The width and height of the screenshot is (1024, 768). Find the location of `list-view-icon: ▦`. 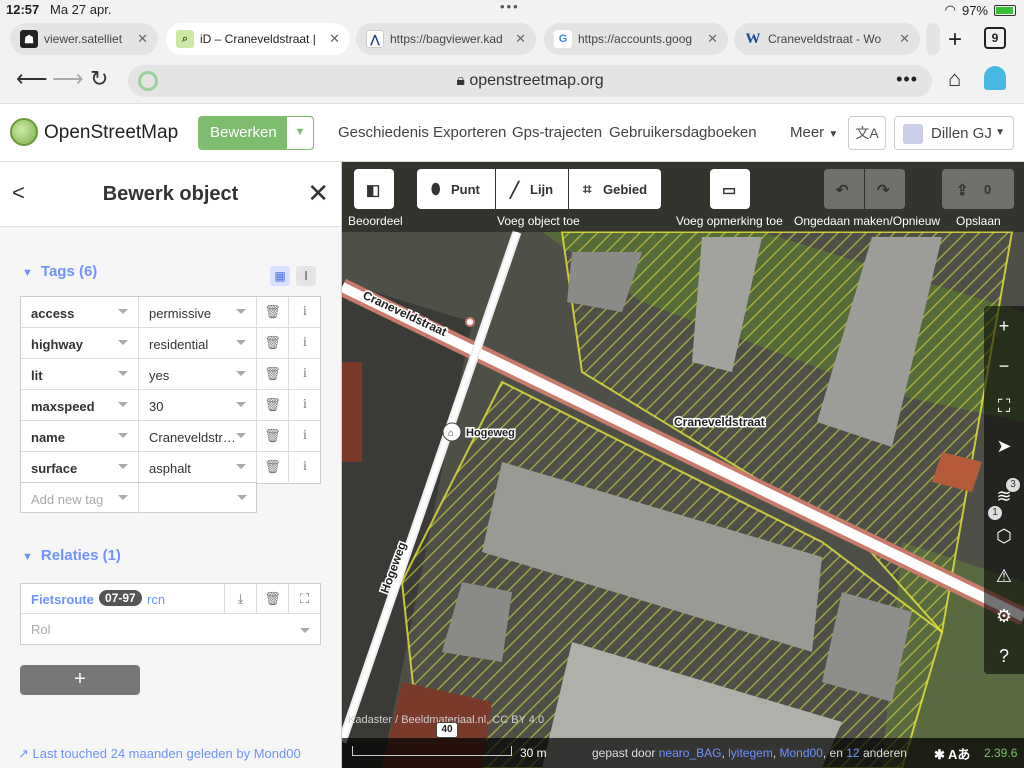

list-view-icon: ▦ is located at coordinates (280, 276).